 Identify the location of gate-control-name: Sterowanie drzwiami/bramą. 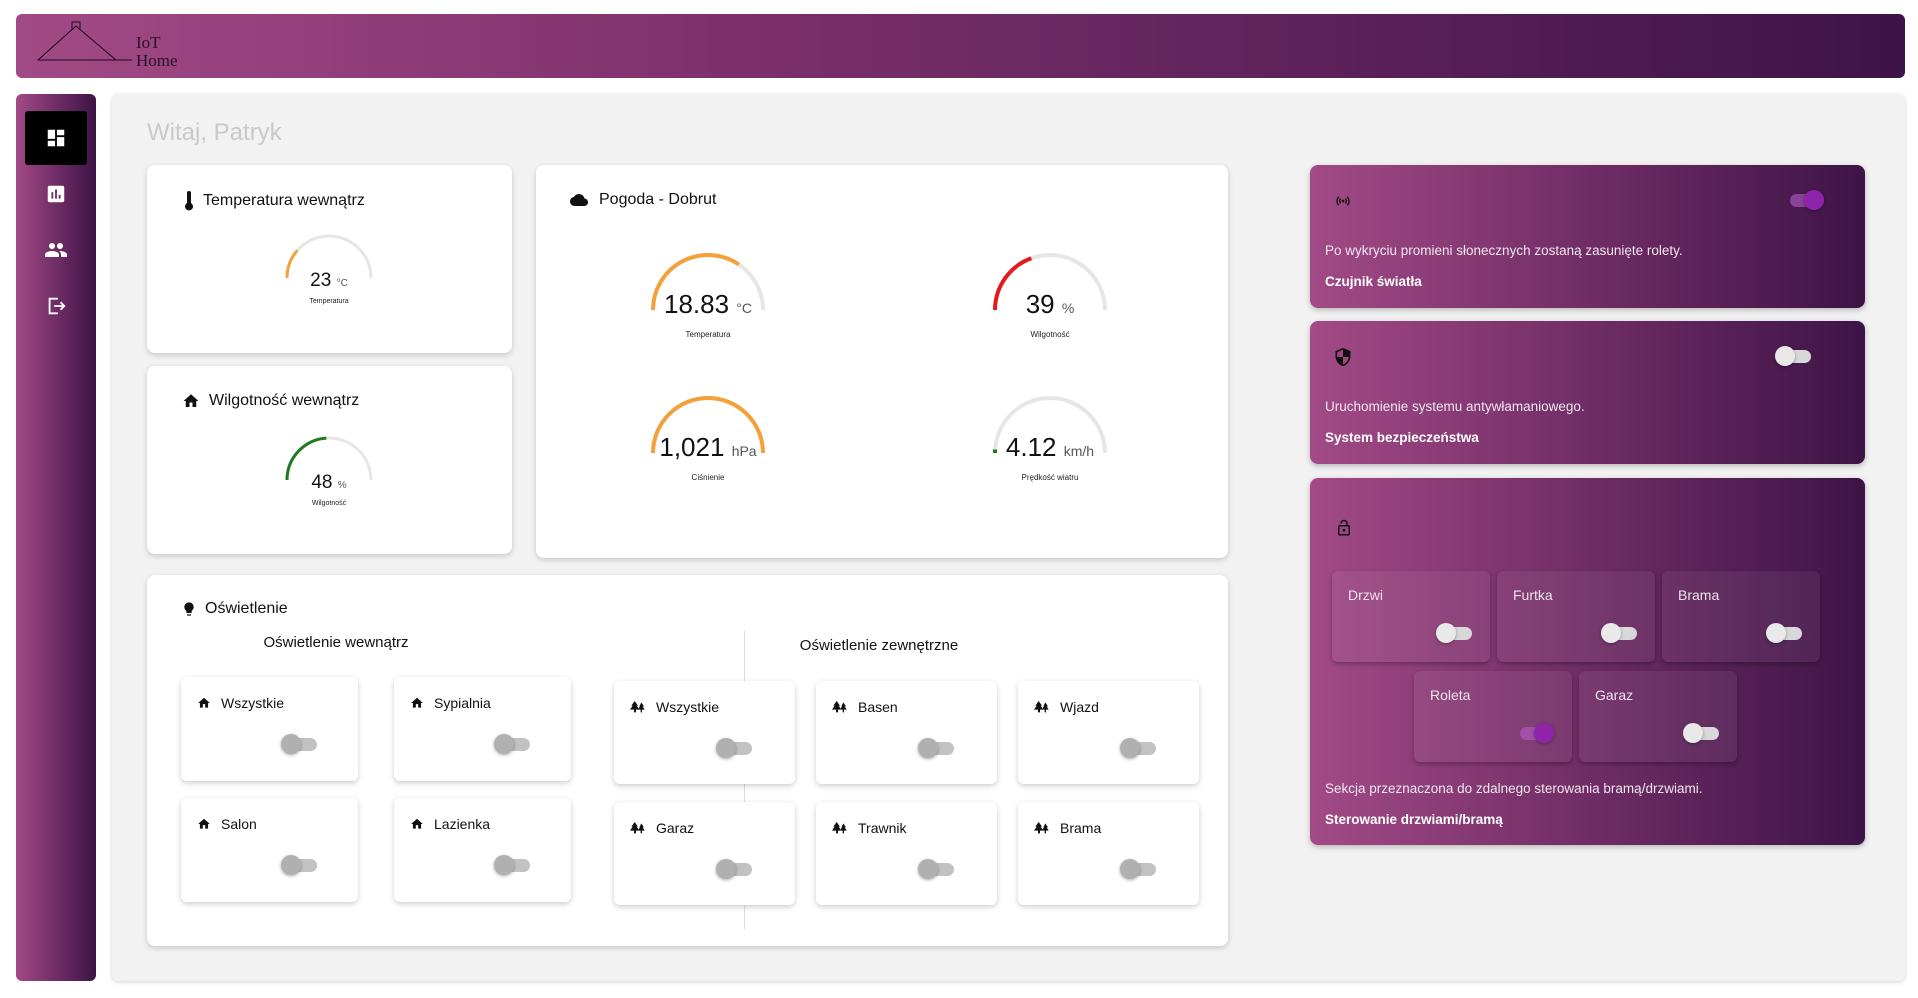
(1414, 819).